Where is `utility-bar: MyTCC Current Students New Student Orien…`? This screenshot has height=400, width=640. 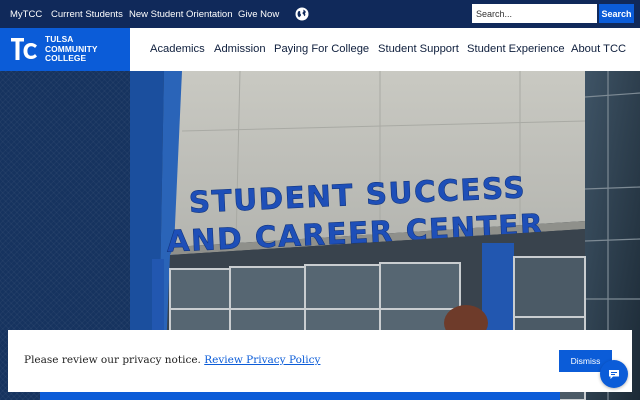
utility-bar: MyTCC Current Students New Student Orien… is located at coordinates (320, 14).